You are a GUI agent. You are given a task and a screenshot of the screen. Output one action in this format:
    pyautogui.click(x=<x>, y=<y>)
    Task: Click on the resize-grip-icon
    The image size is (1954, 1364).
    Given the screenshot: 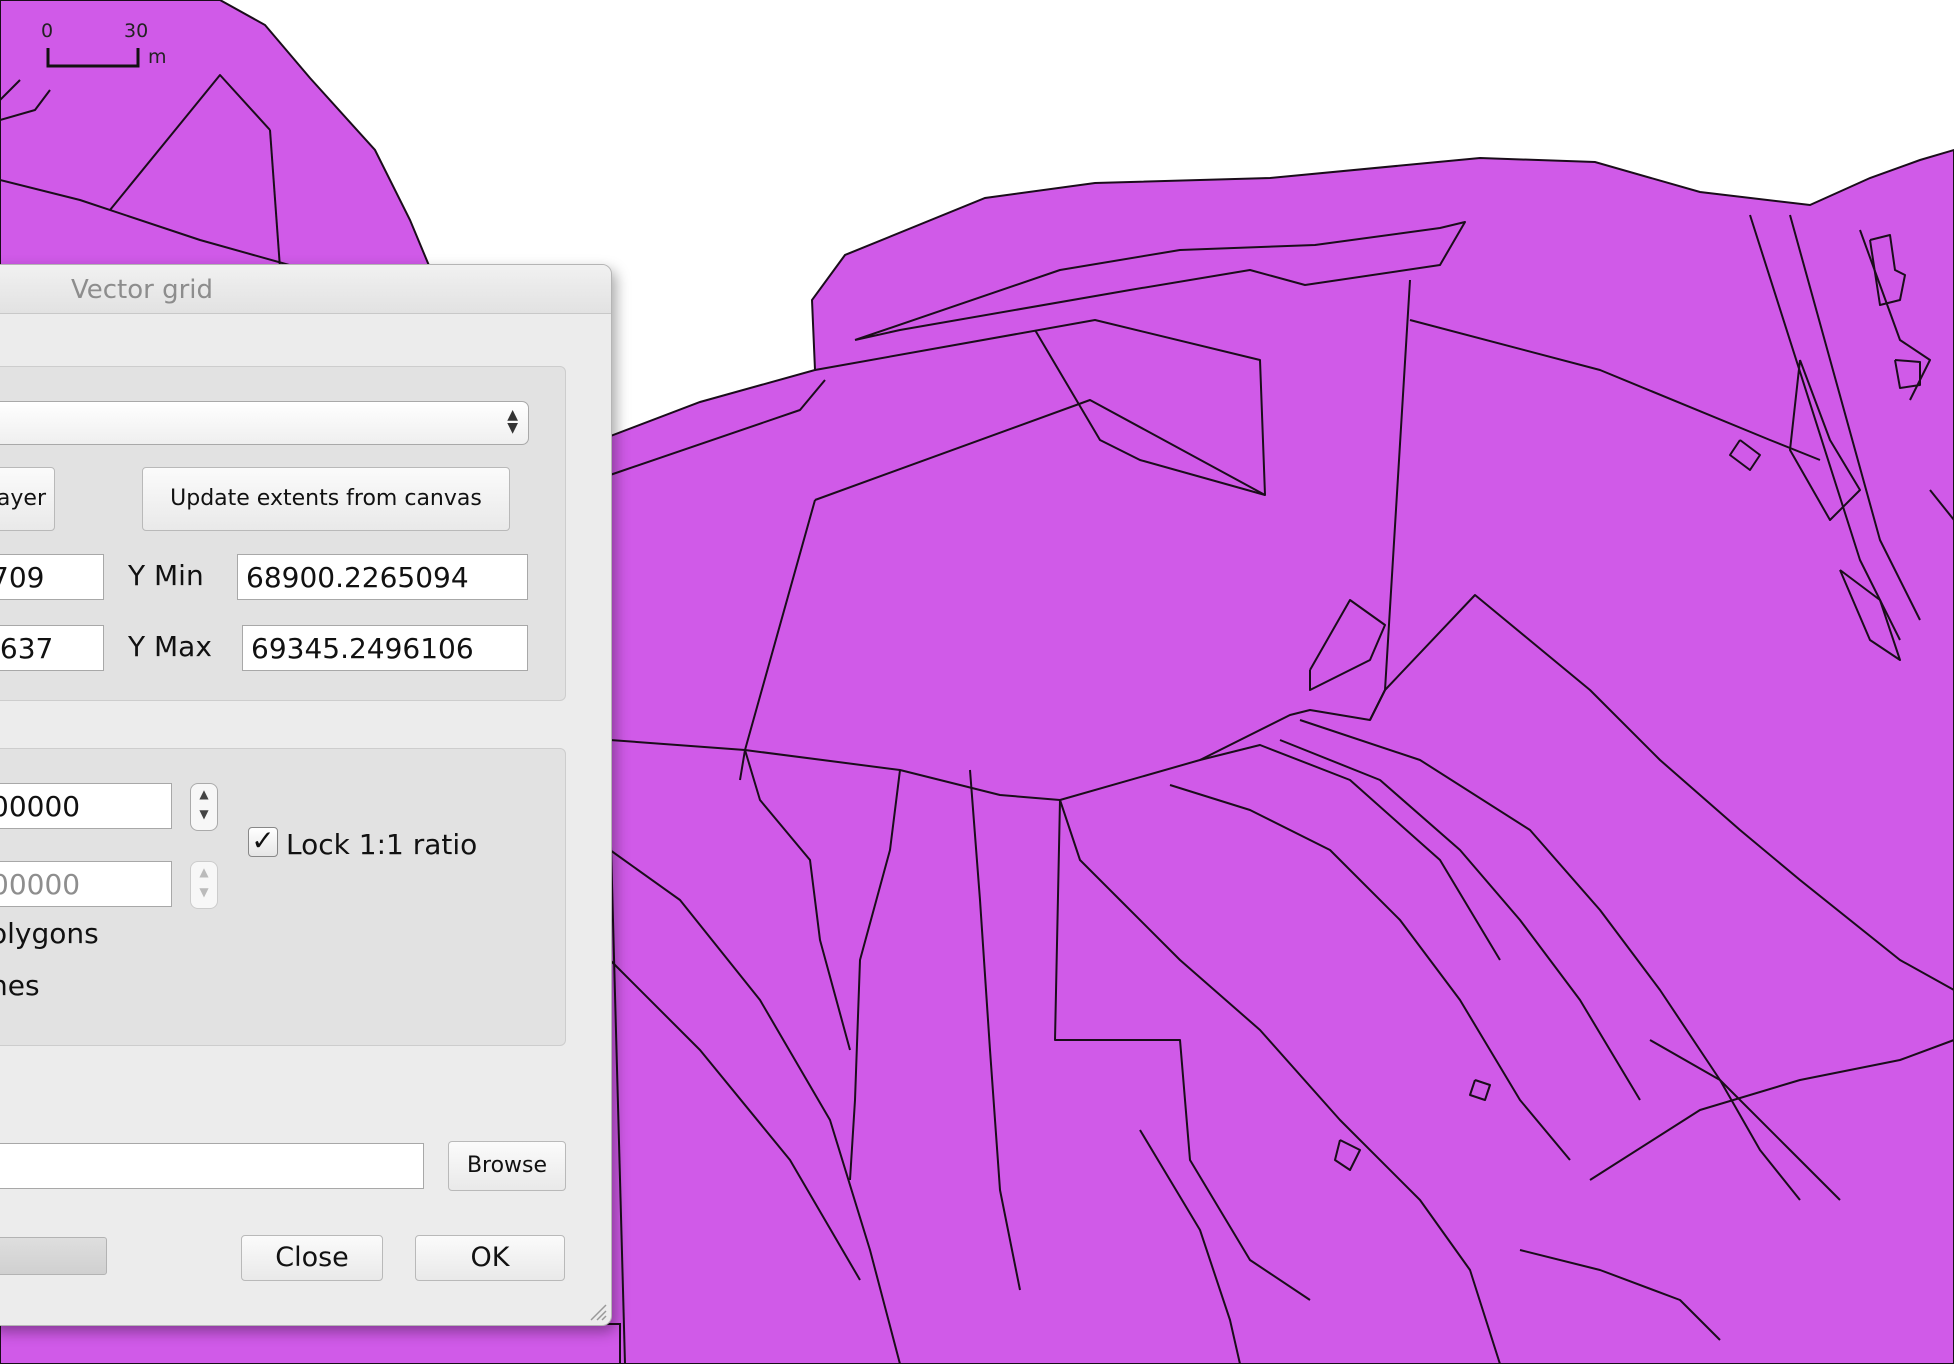 What is the action you would take?
    pyautogui.click(x=598, y=1312)
    